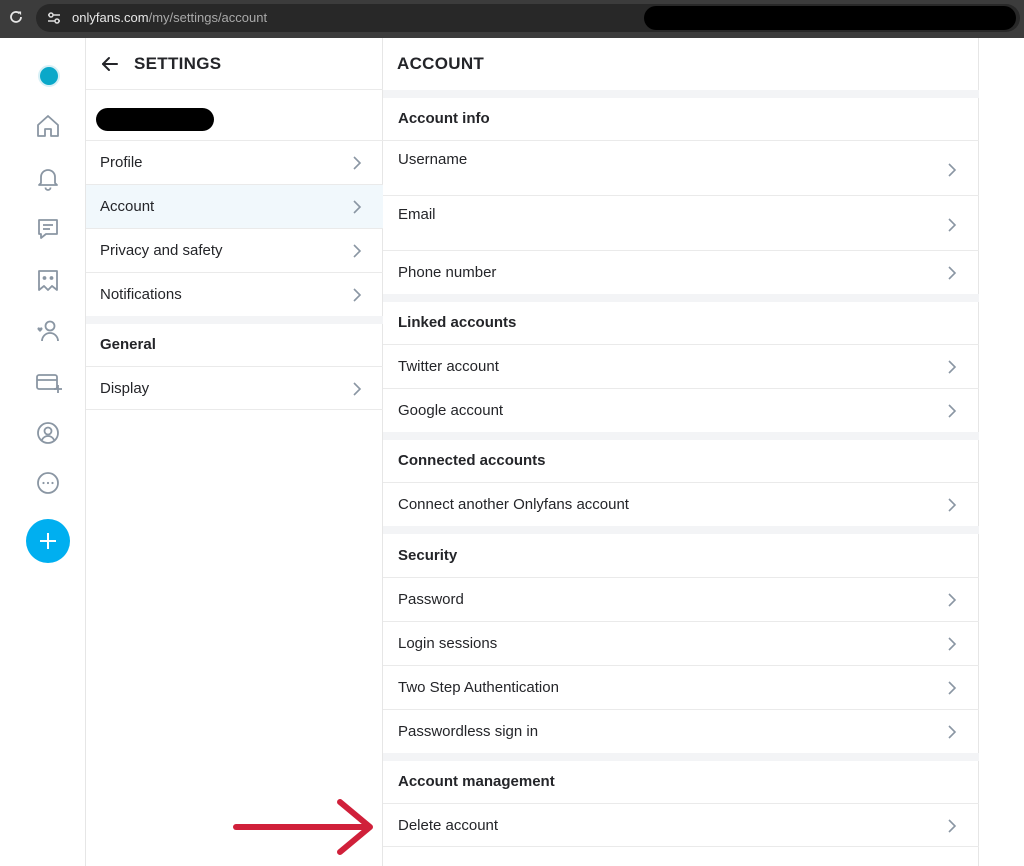 This screenshot has height=866, width=1024. I want to click on settings-header: SETTINGS, so click(234, 64).